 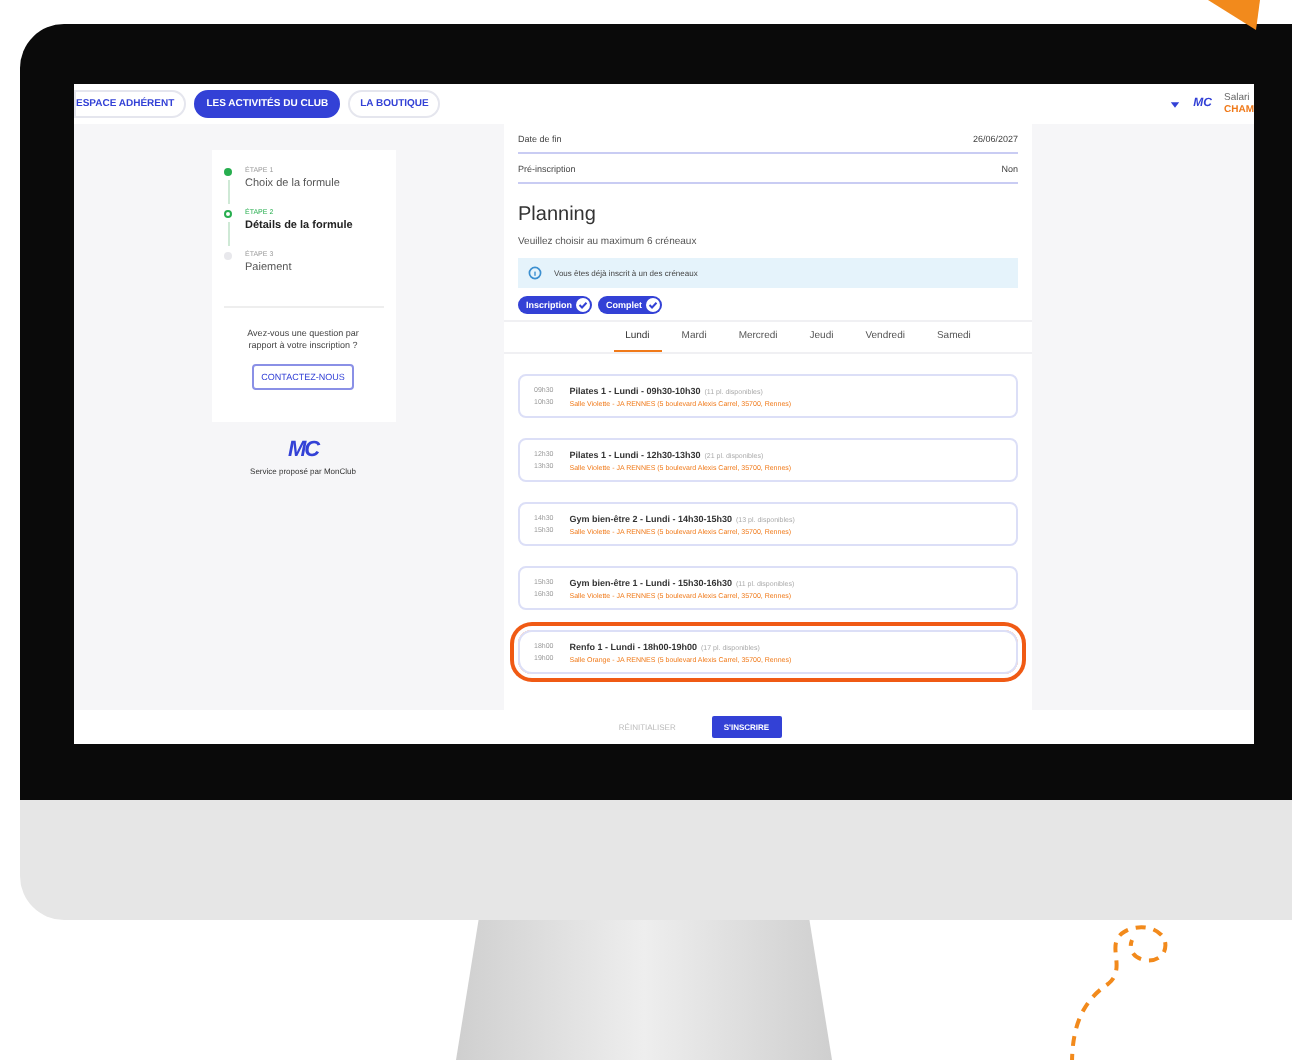 What do you see at coordinates (535, 273) in the screenshot?
I see `info-icon` at bounding box center [535, 273].